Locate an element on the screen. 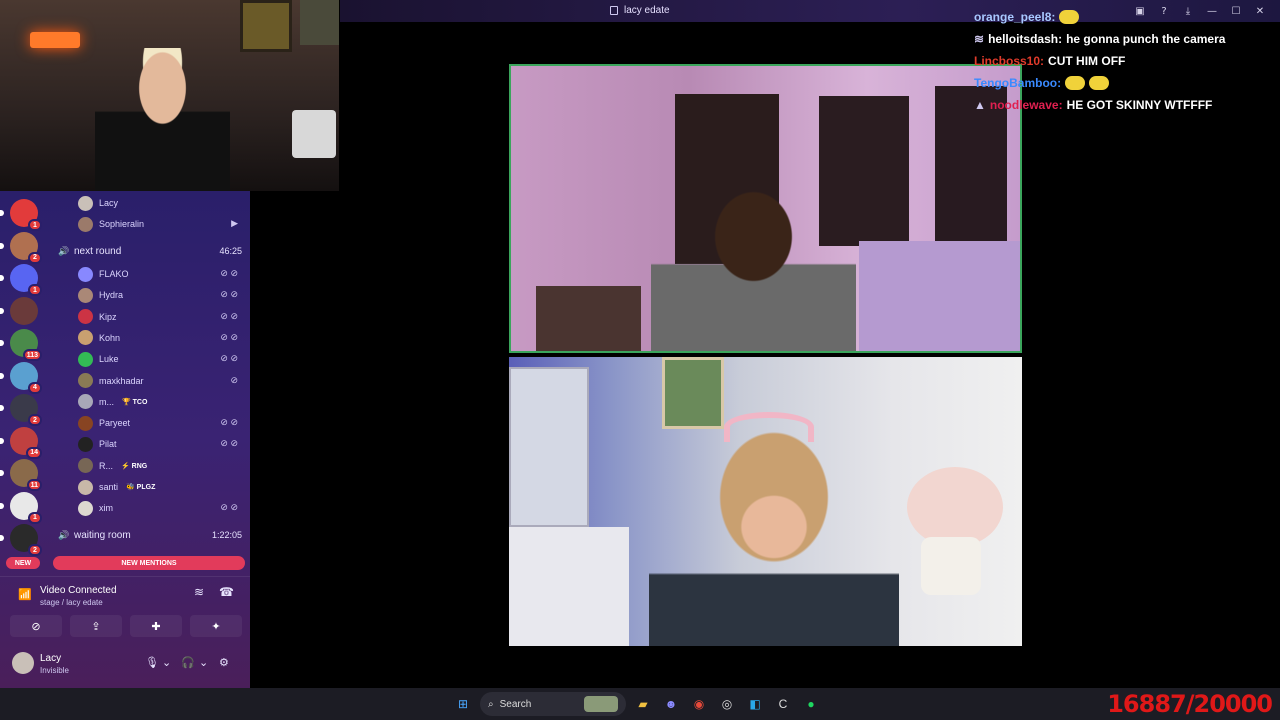 The height and width of the screenshot is (720, 1280). voice-channel-next-round: 🔊 next round 46:25 is located at coordinates (150, 251).